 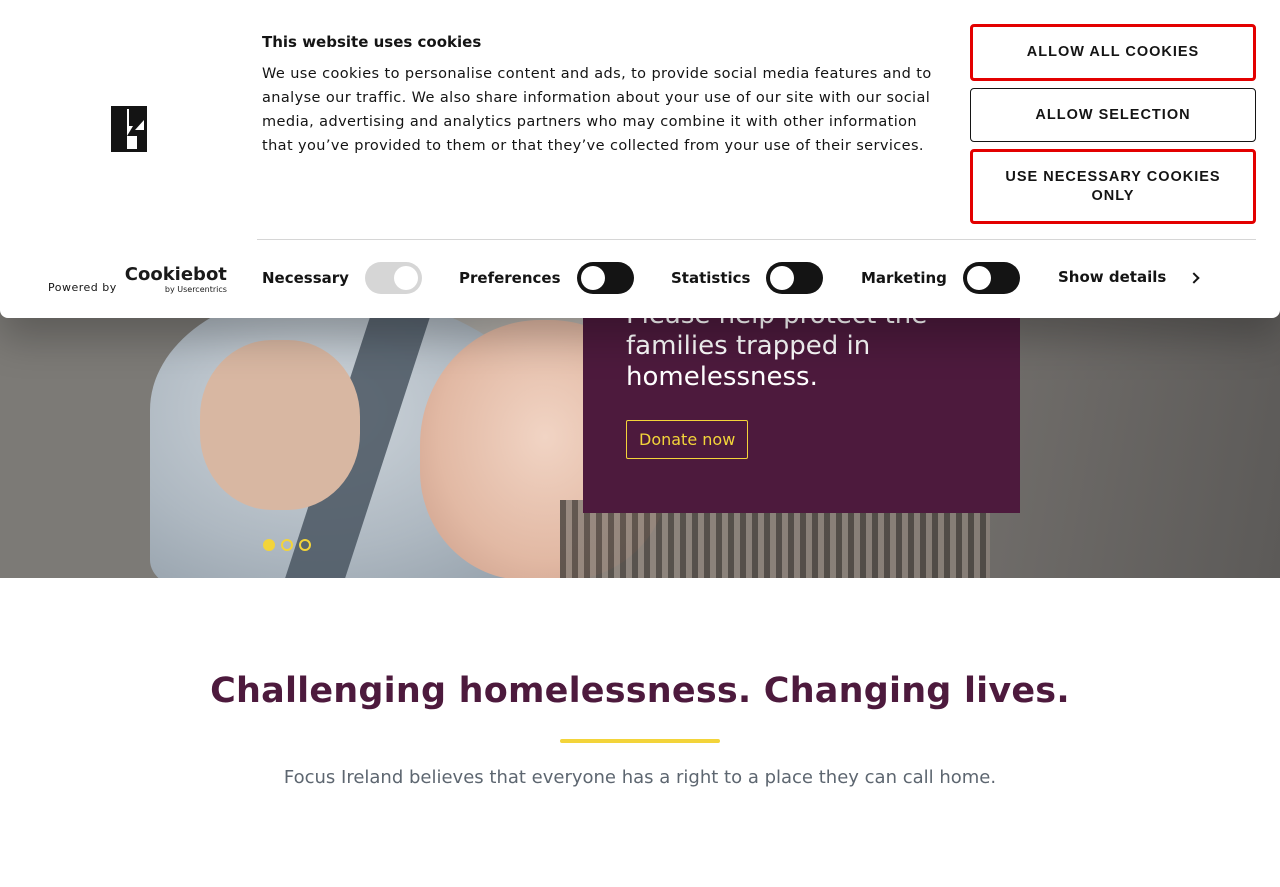 I want to click on slider-dots, so click(x=287, y=545).